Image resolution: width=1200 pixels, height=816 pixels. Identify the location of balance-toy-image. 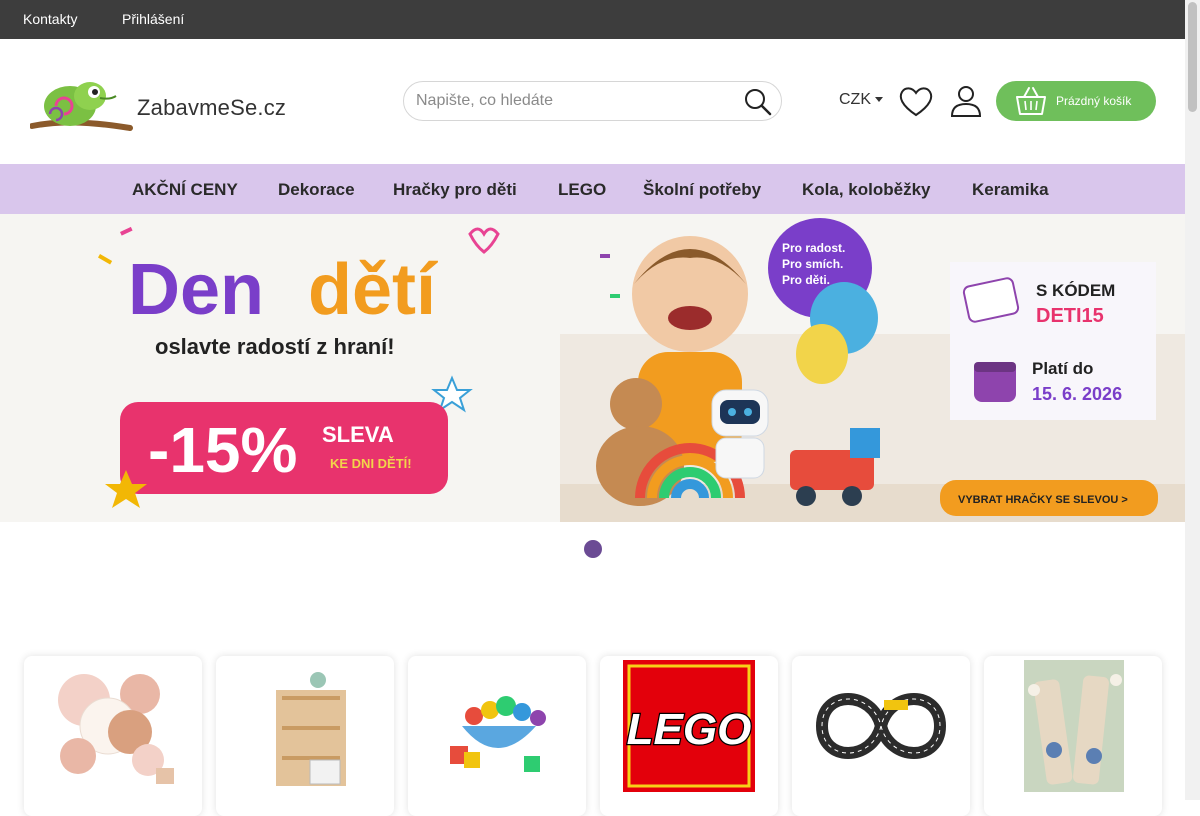
(498, 734).